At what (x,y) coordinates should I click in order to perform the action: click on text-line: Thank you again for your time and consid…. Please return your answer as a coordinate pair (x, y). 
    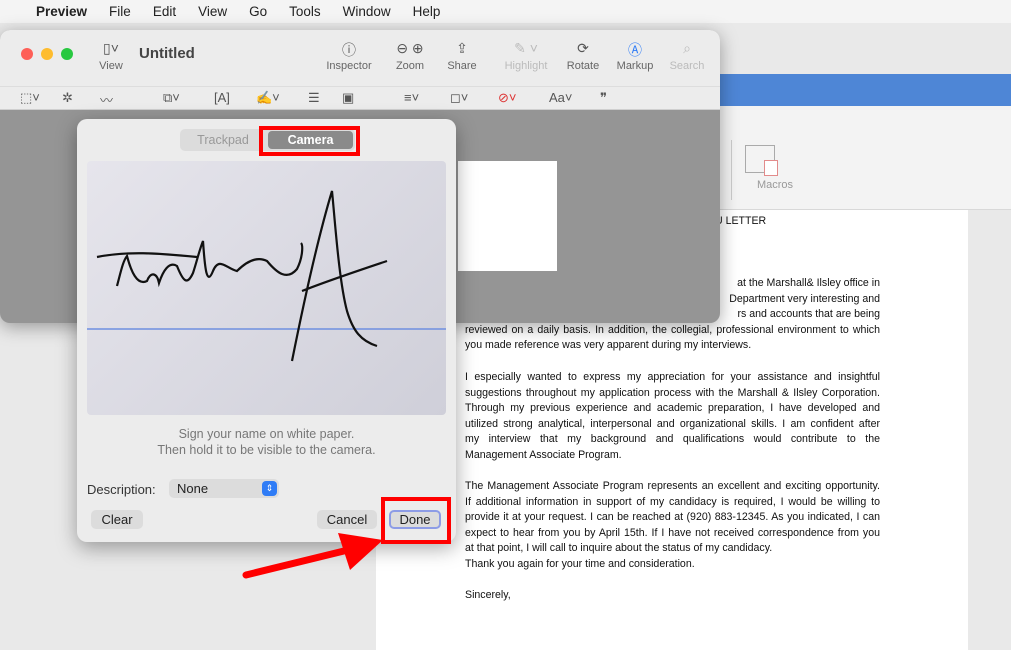
    Looking at the image, I should click on (580, 563).